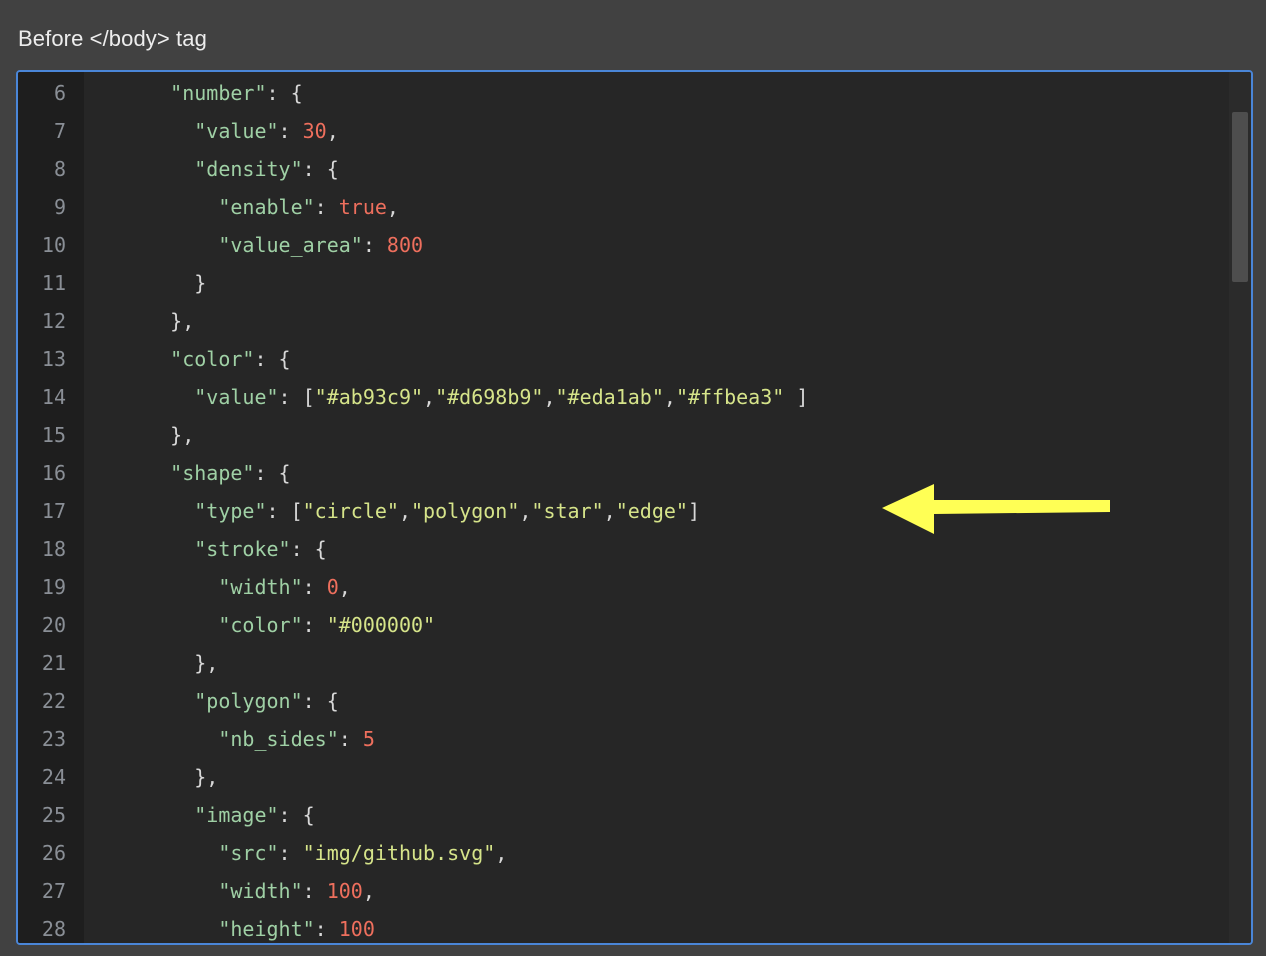 The image size is (1266, 956). I want to click on line-number: 12, so click(53, 321).